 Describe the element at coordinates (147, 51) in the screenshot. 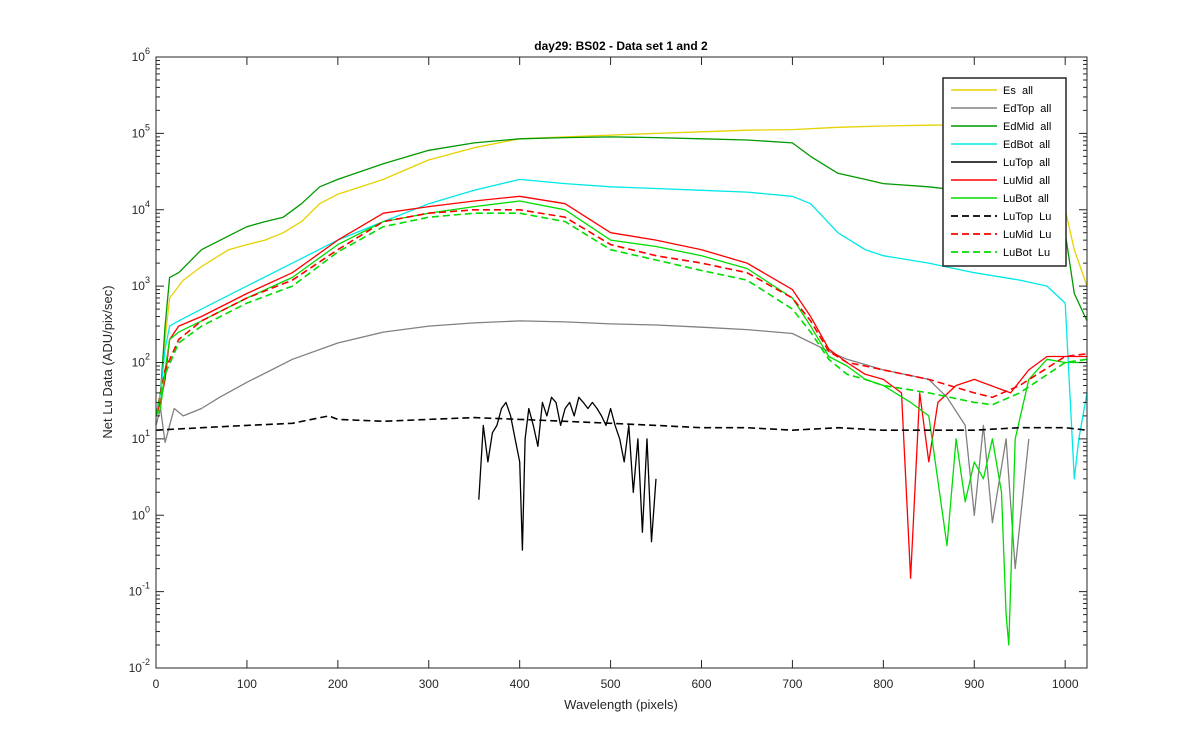

I see `y-tick-exponent: 6` at that location.